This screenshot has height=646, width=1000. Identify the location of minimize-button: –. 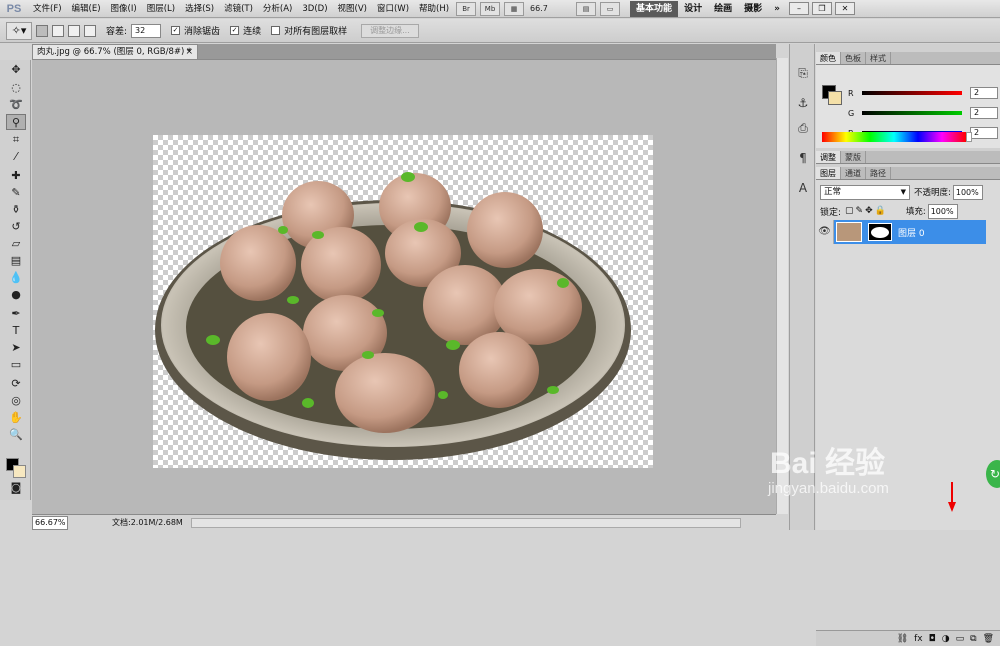
(798, 8).